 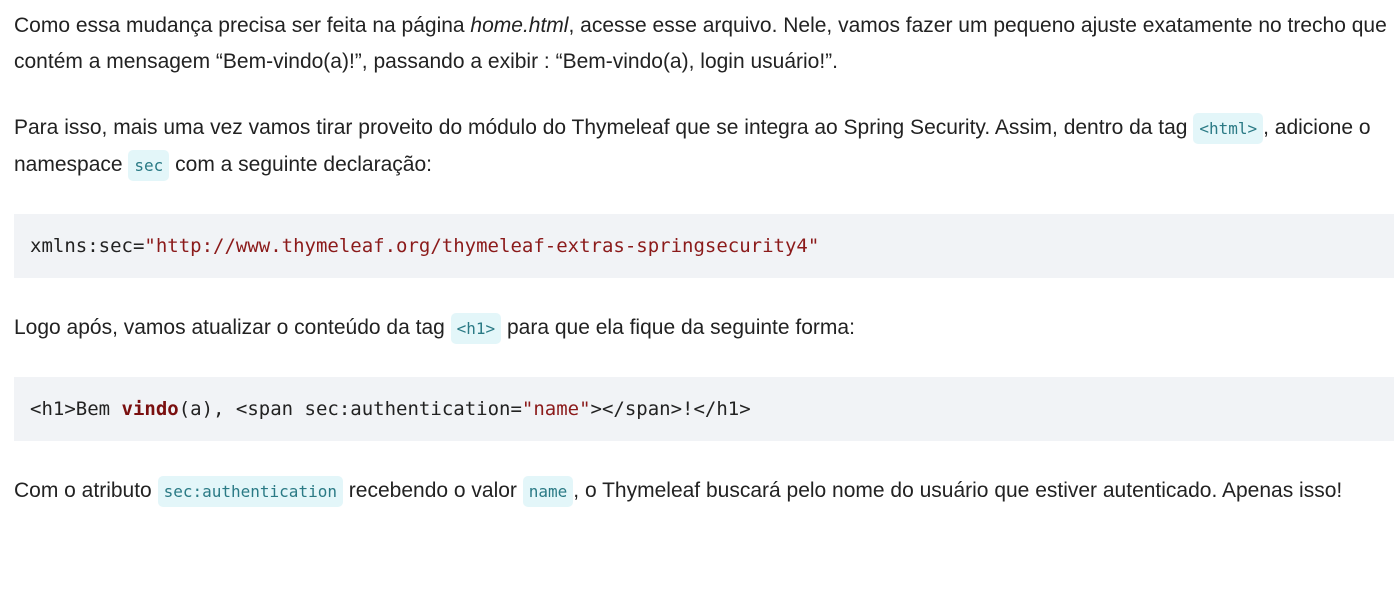 I want to click on paragraph-text: recebendo o valor, so click(x=432, y=490).